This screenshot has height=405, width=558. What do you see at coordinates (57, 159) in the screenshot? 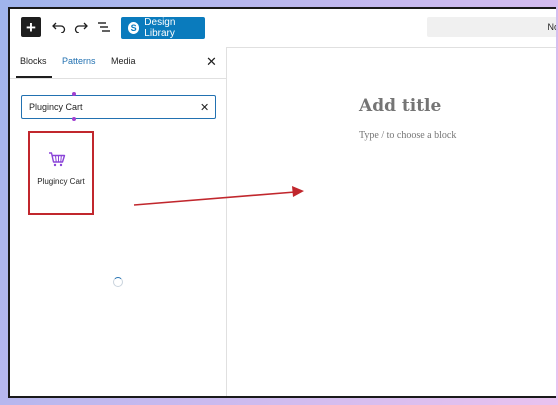
I see `cart-icon` at bounding box center [57, 159].